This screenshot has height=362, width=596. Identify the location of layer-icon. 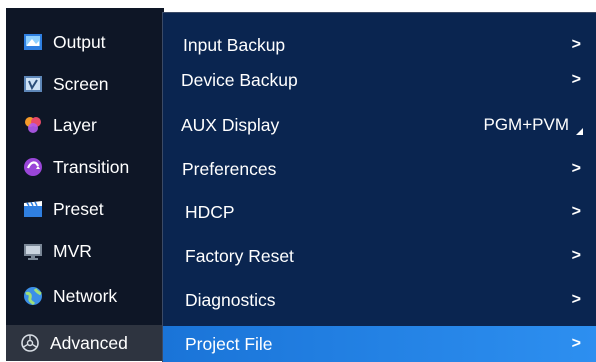
(33, 125).